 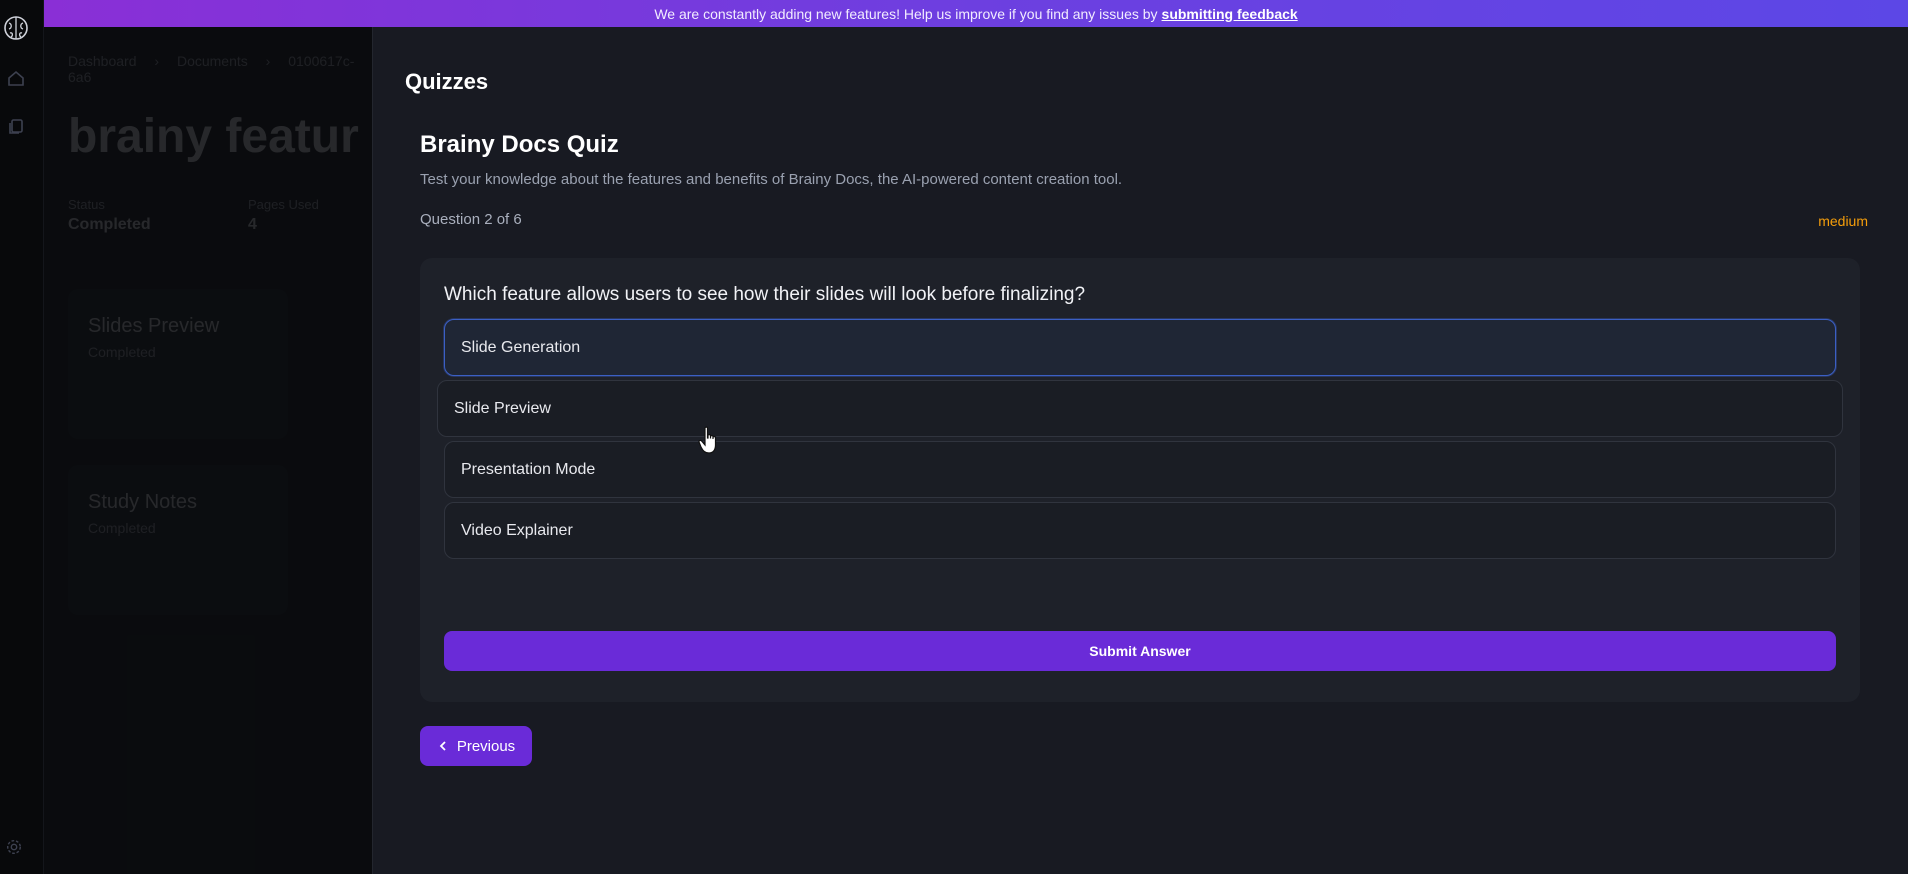 What do you see at coordinates (14, 847) in the screenshot?
I see `gear-icon` at bounding box center [14, 847].